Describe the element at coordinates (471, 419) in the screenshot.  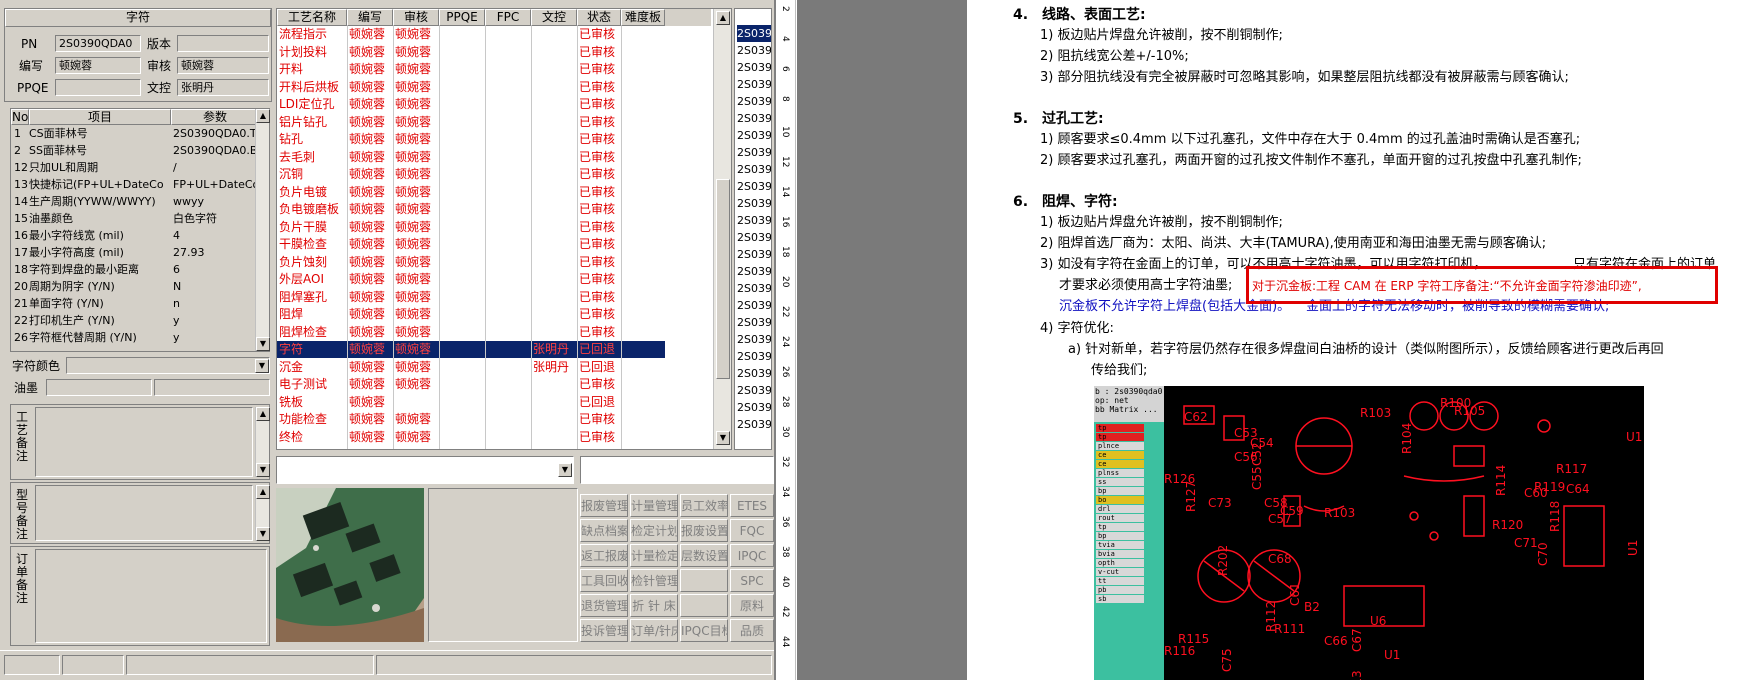
I see `table-row: 功能检查 顿婉蓉 顿婉蓉 已审核` at that location.